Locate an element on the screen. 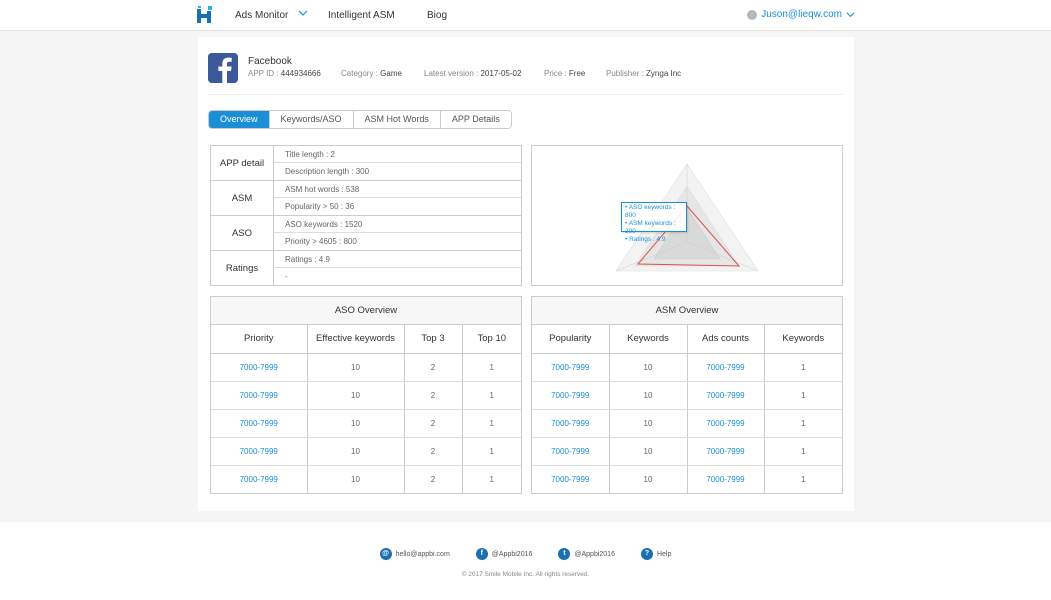 This screenshot has width=1051, height=600. tab-keywords-aso: Keywords/ASO is located at coordinates (311, 119).